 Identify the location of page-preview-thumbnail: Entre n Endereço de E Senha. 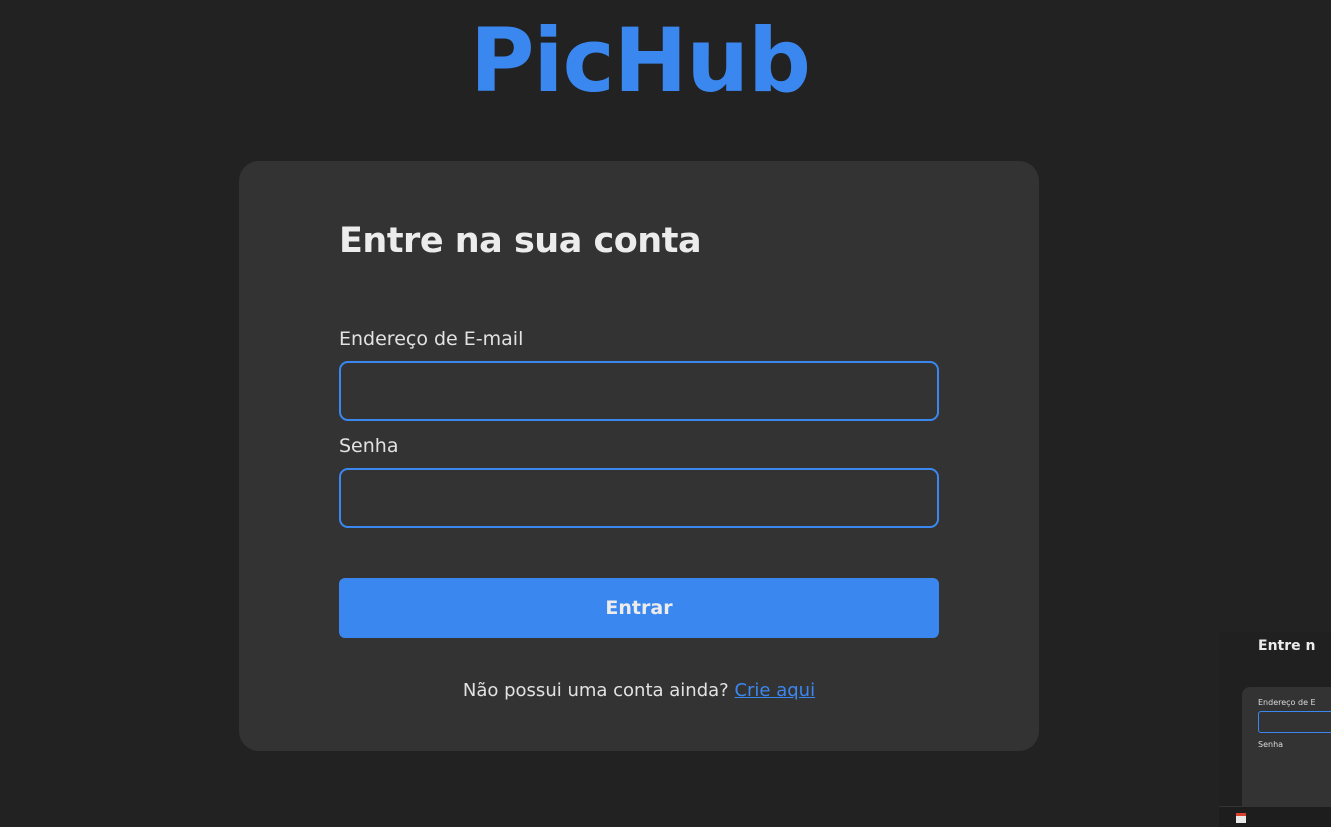
(1275, 729).